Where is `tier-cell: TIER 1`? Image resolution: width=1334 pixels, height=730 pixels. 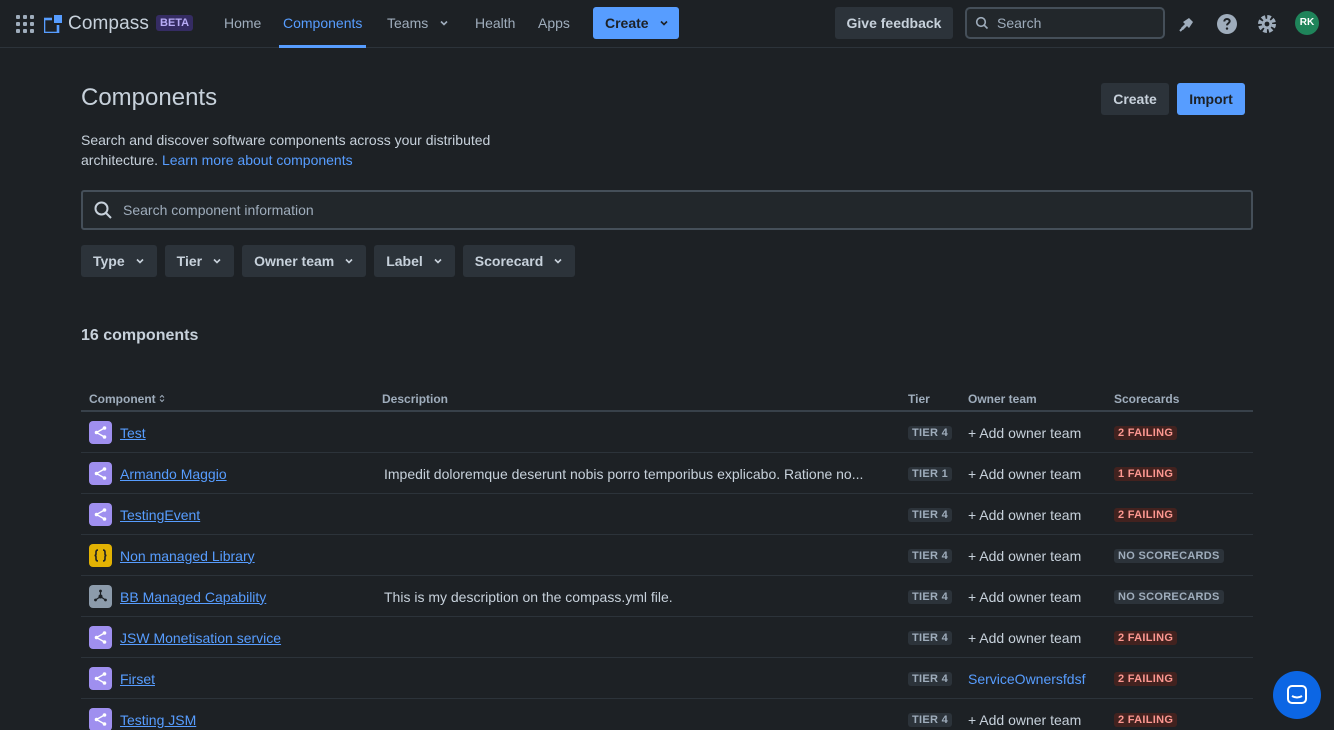
tier-cell: TIER 1 is located at coordinates (930, 473).